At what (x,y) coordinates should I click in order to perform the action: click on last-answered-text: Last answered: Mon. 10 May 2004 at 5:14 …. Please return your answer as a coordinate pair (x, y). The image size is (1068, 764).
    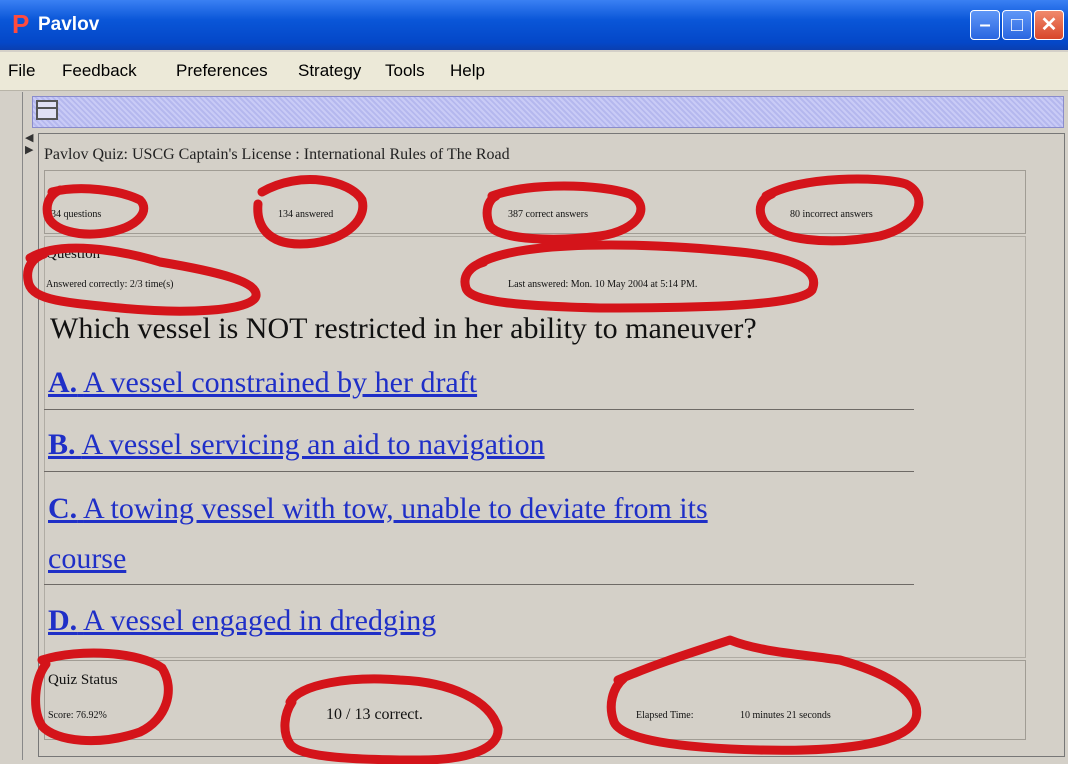
    Looking at the image, I should click on (603, 284).